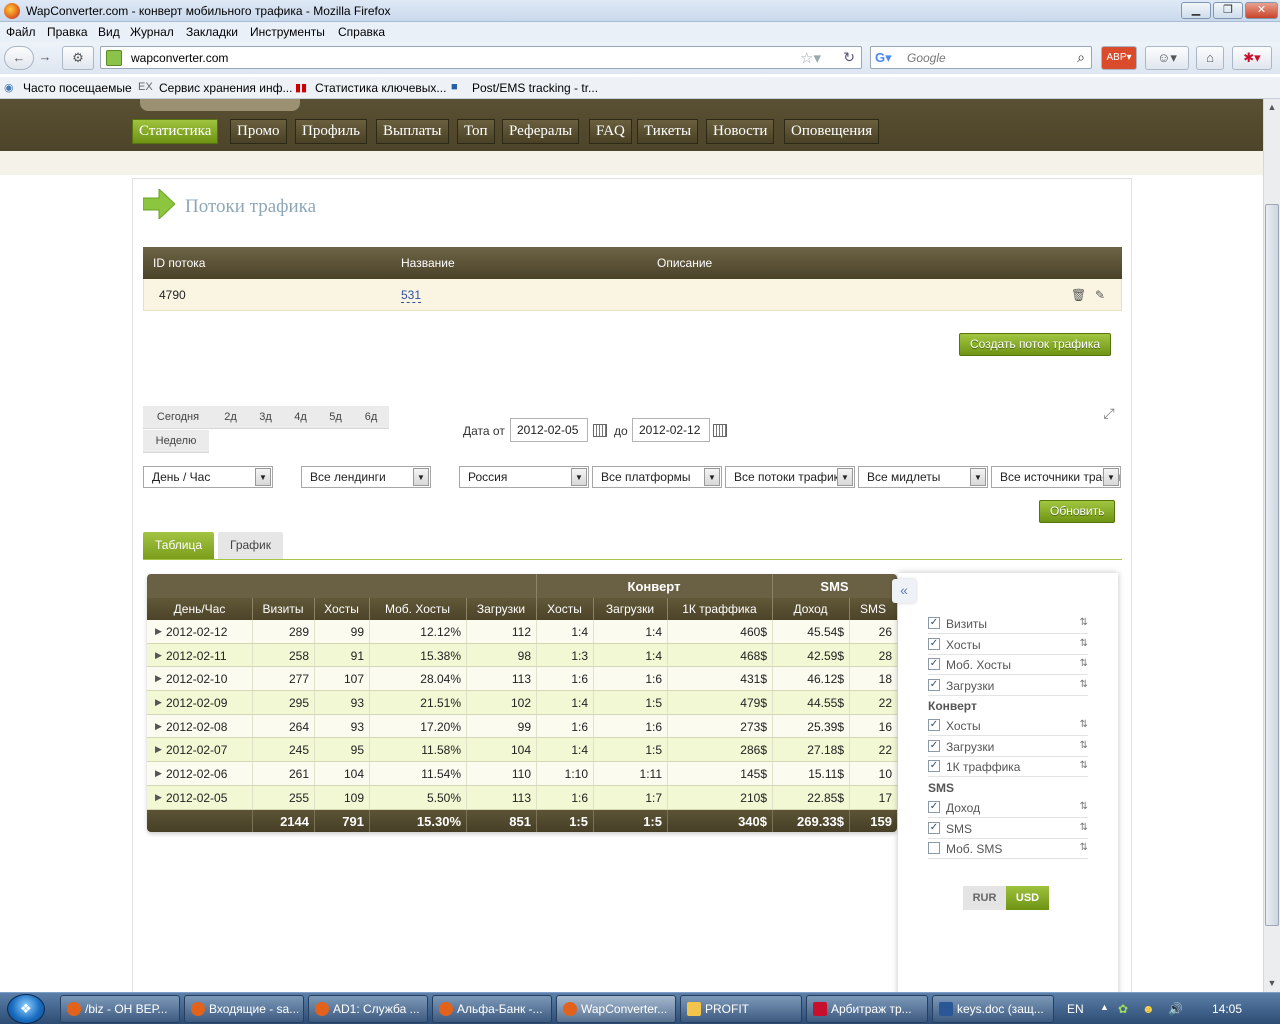 The height and width of the screenshot is (1024, 1280). I want to click on nav-statistics: Статистика, so click(175, 131).